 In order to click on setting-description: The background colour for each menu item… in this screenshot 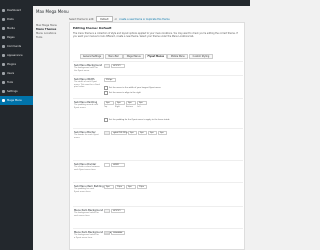, I will do `click(86, 214)`.